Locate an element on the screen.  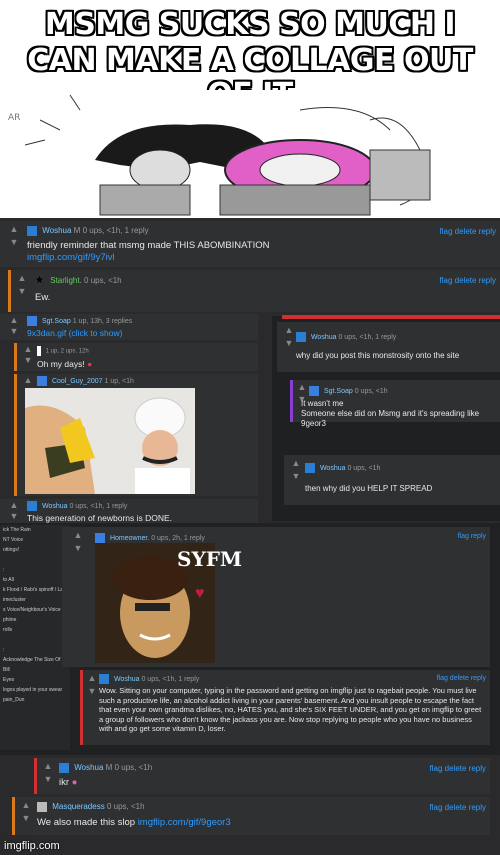
sidebar-item: phiine is located at coordinates (35, 620).